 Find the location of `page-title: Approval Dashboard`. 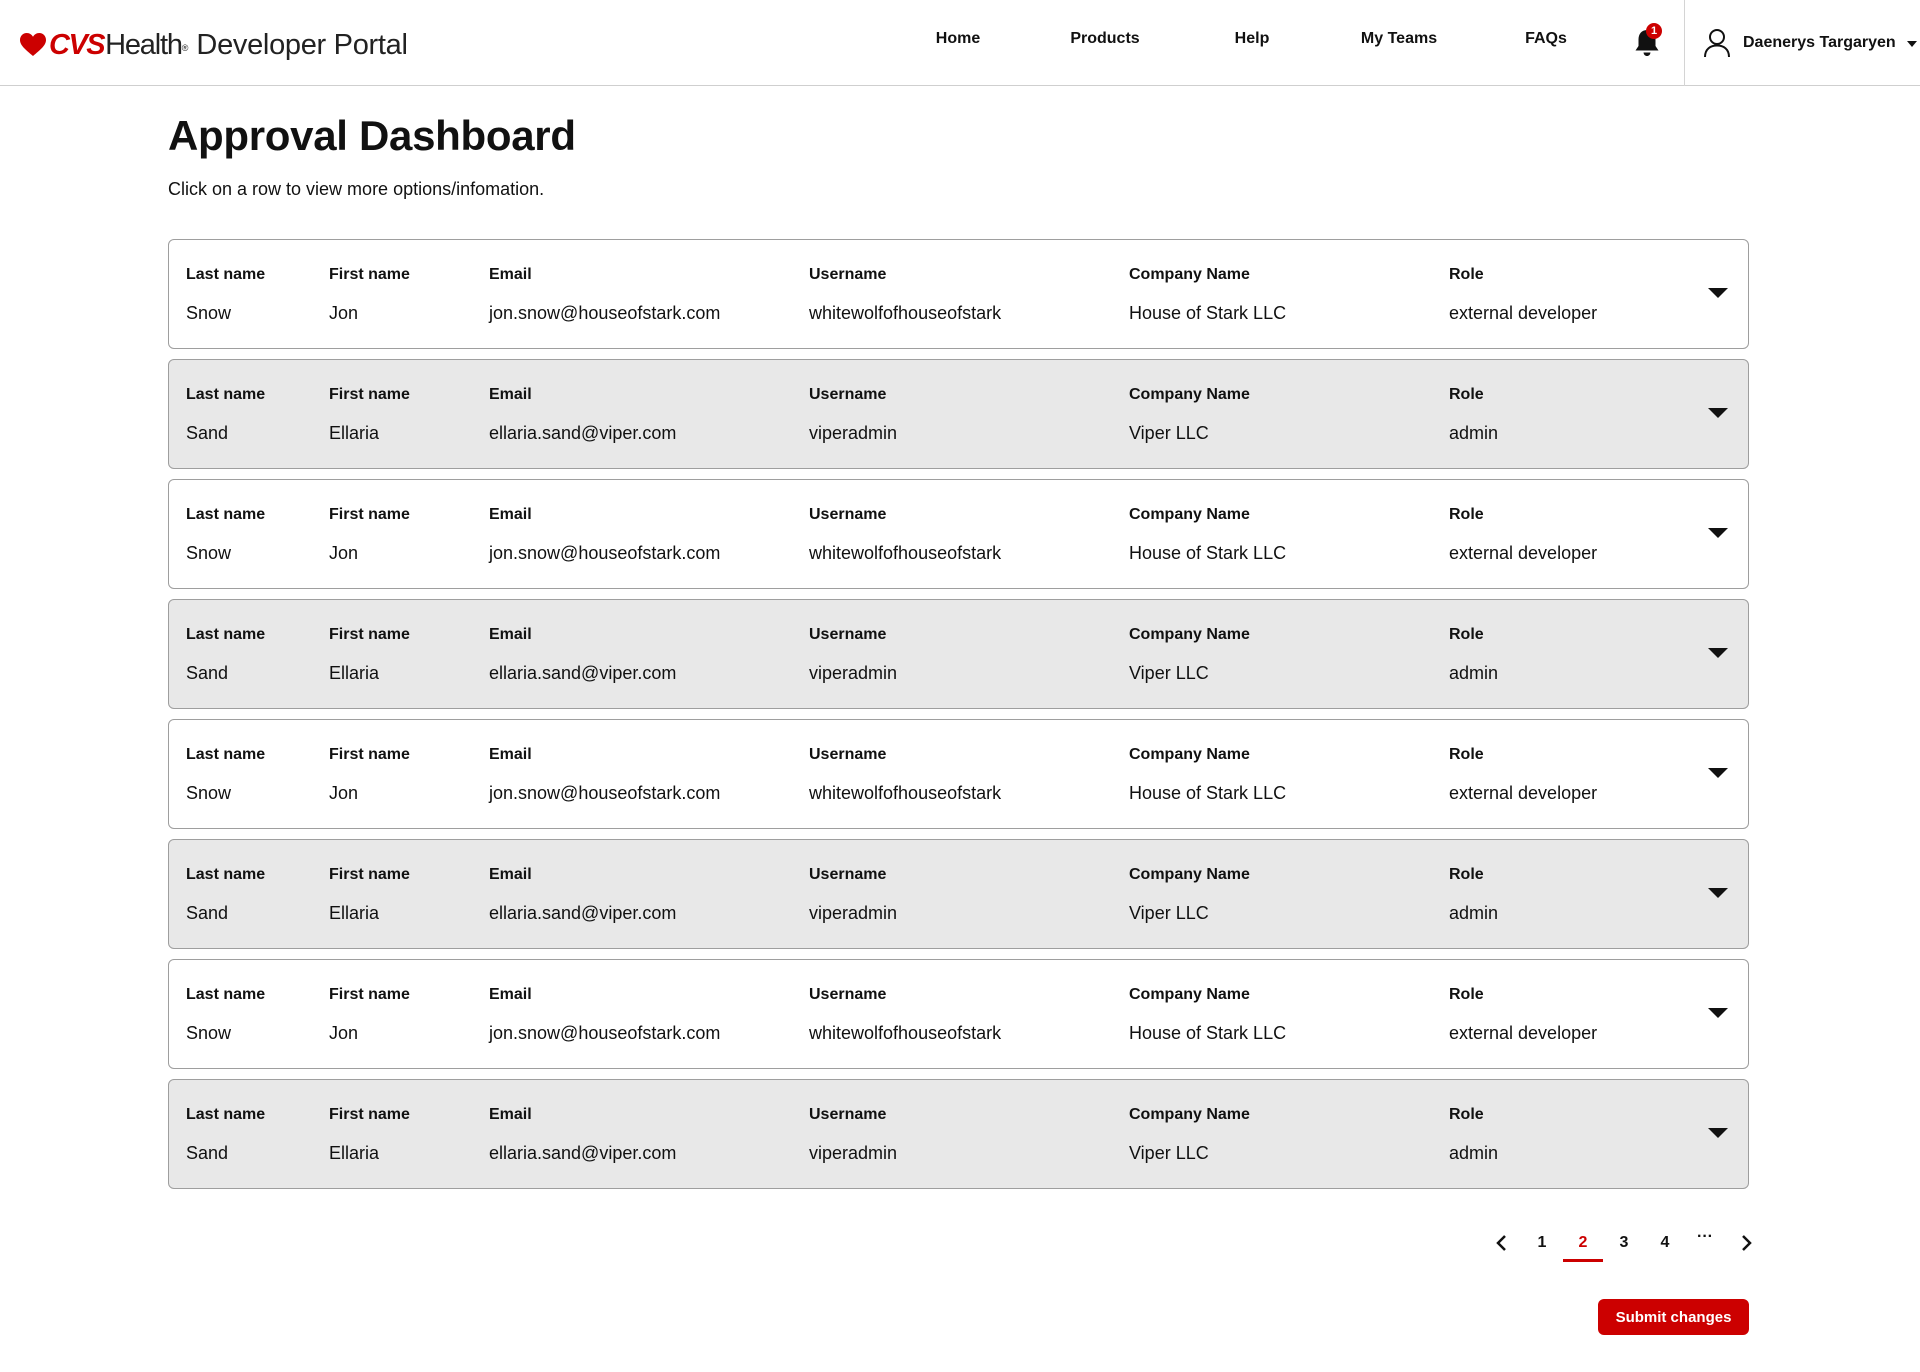

page-title: Approval Dashboard is located at coordinates (372, 135).